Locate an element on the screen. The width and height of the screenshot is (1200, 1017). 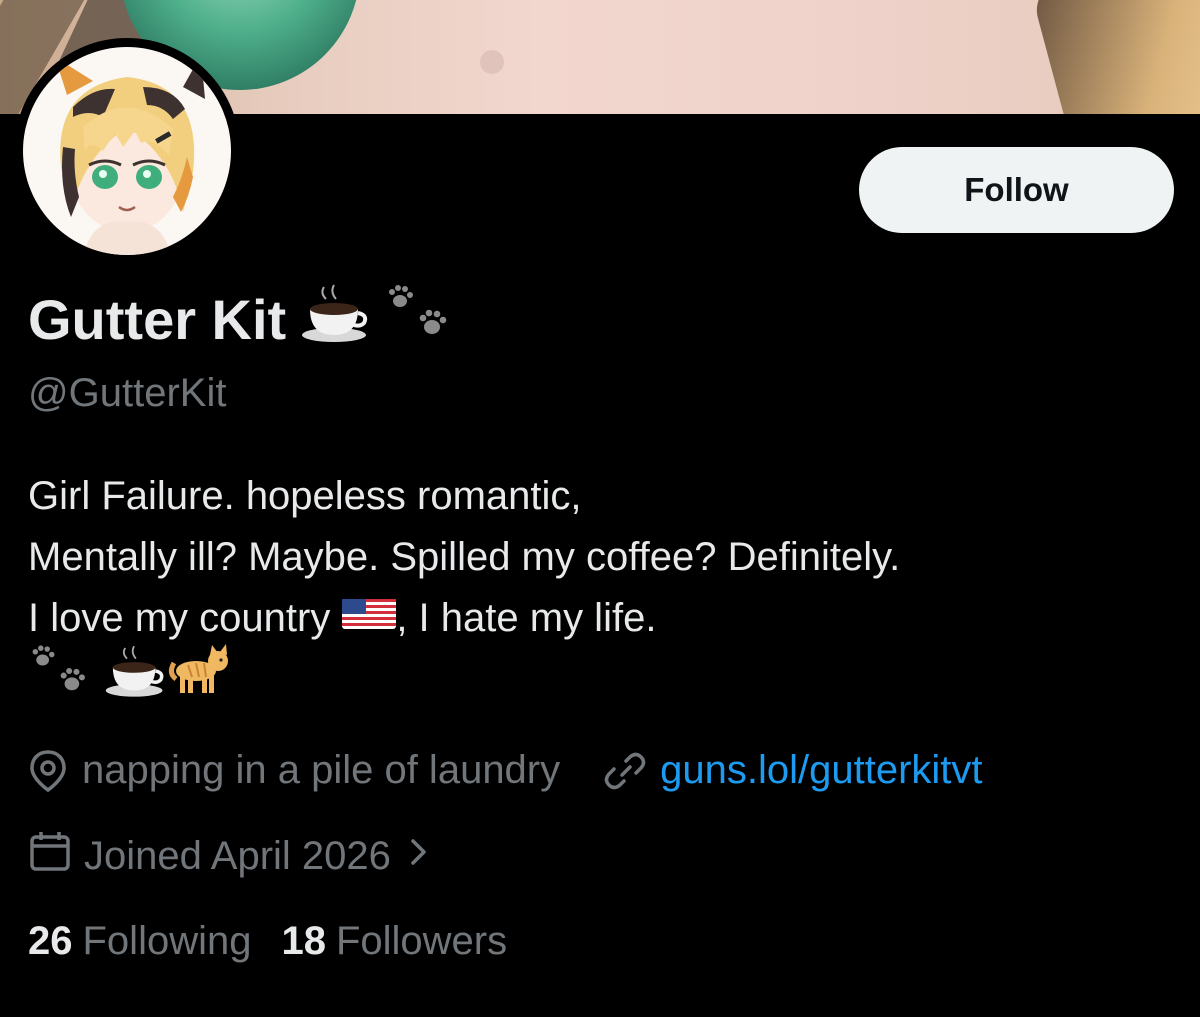
avatar is located at coordinates (127, 151).